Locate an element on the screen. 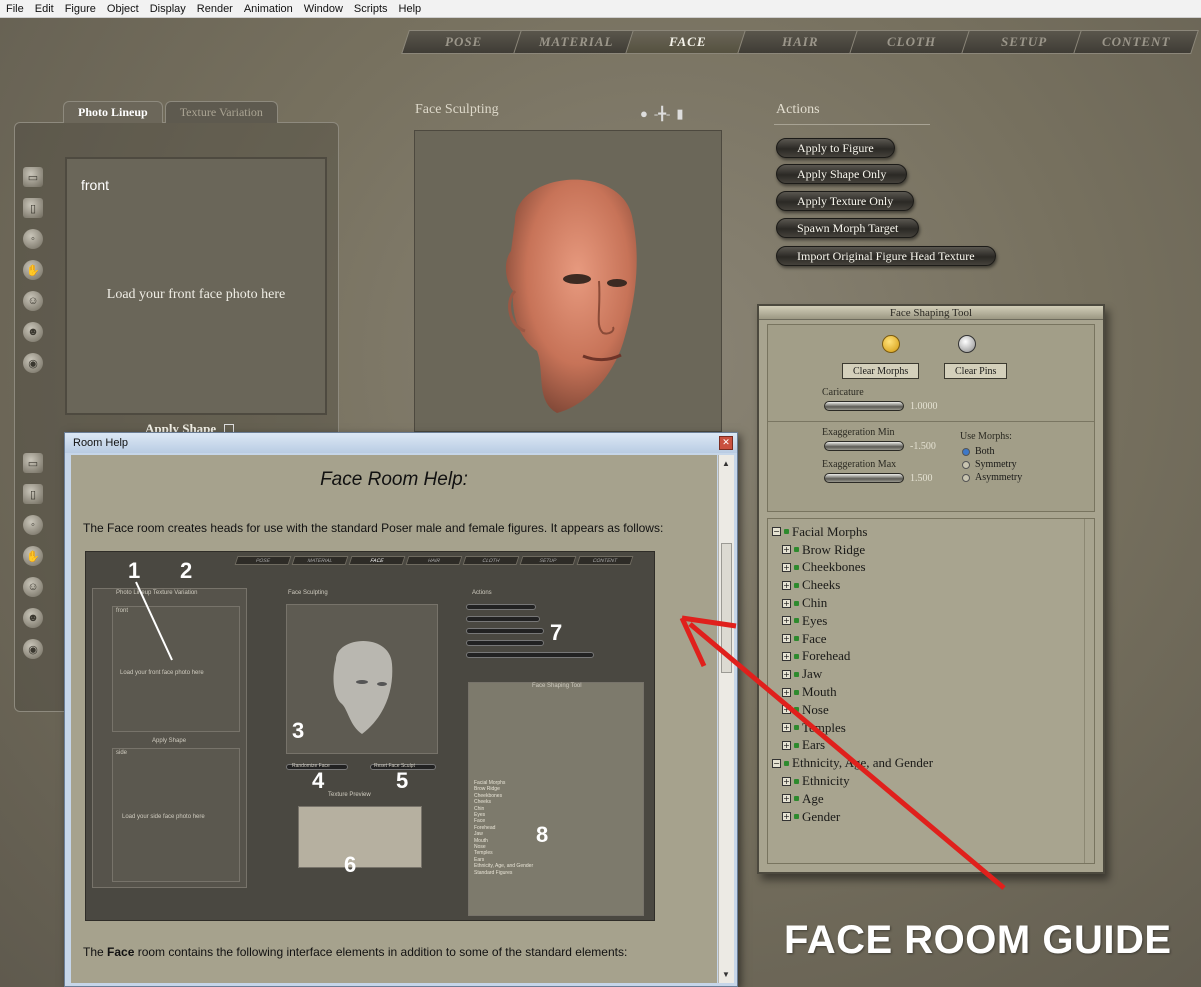 Image resolution: width=1201 pixels, height=987 pixels. tab-face: FACE is located at coordinates (688, 42).